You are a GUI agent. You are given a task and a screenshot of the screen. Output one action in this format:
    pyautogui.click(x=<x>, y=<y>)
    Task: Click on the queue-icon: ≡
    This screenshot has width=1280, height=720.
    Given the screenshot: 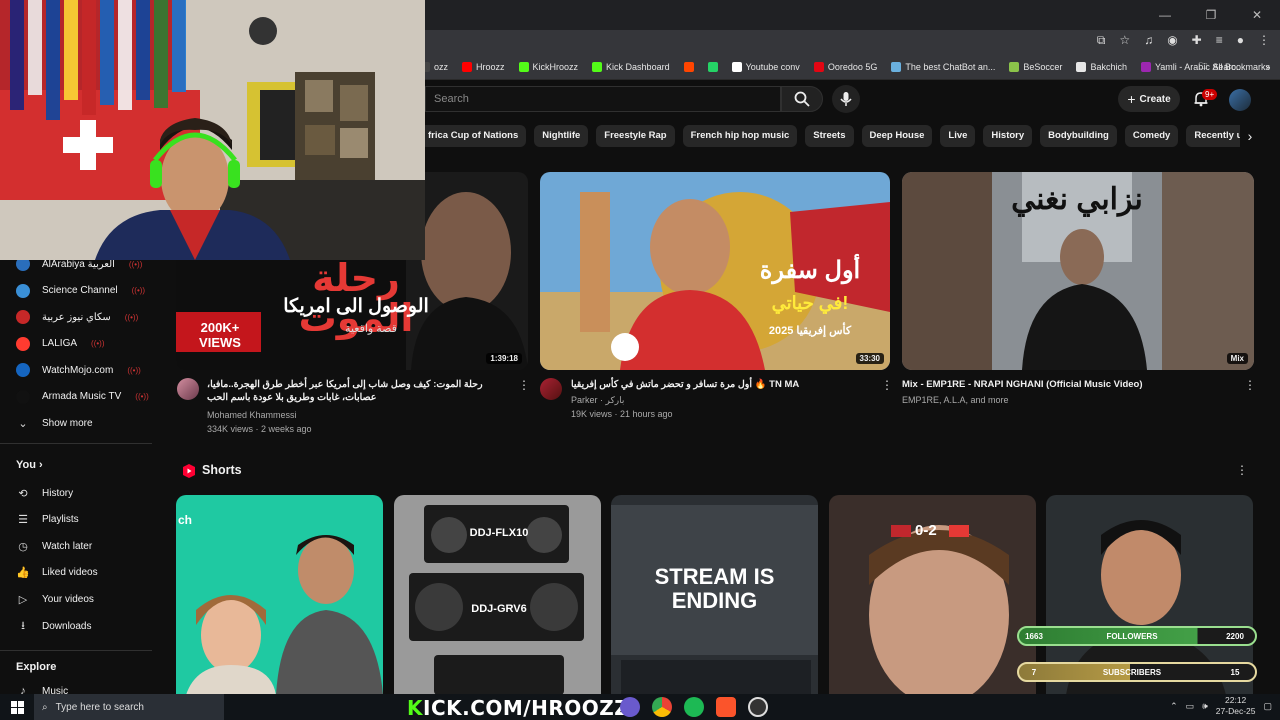 What is the action you would take?
    pyautogui.click(x=1219, y=40)
    